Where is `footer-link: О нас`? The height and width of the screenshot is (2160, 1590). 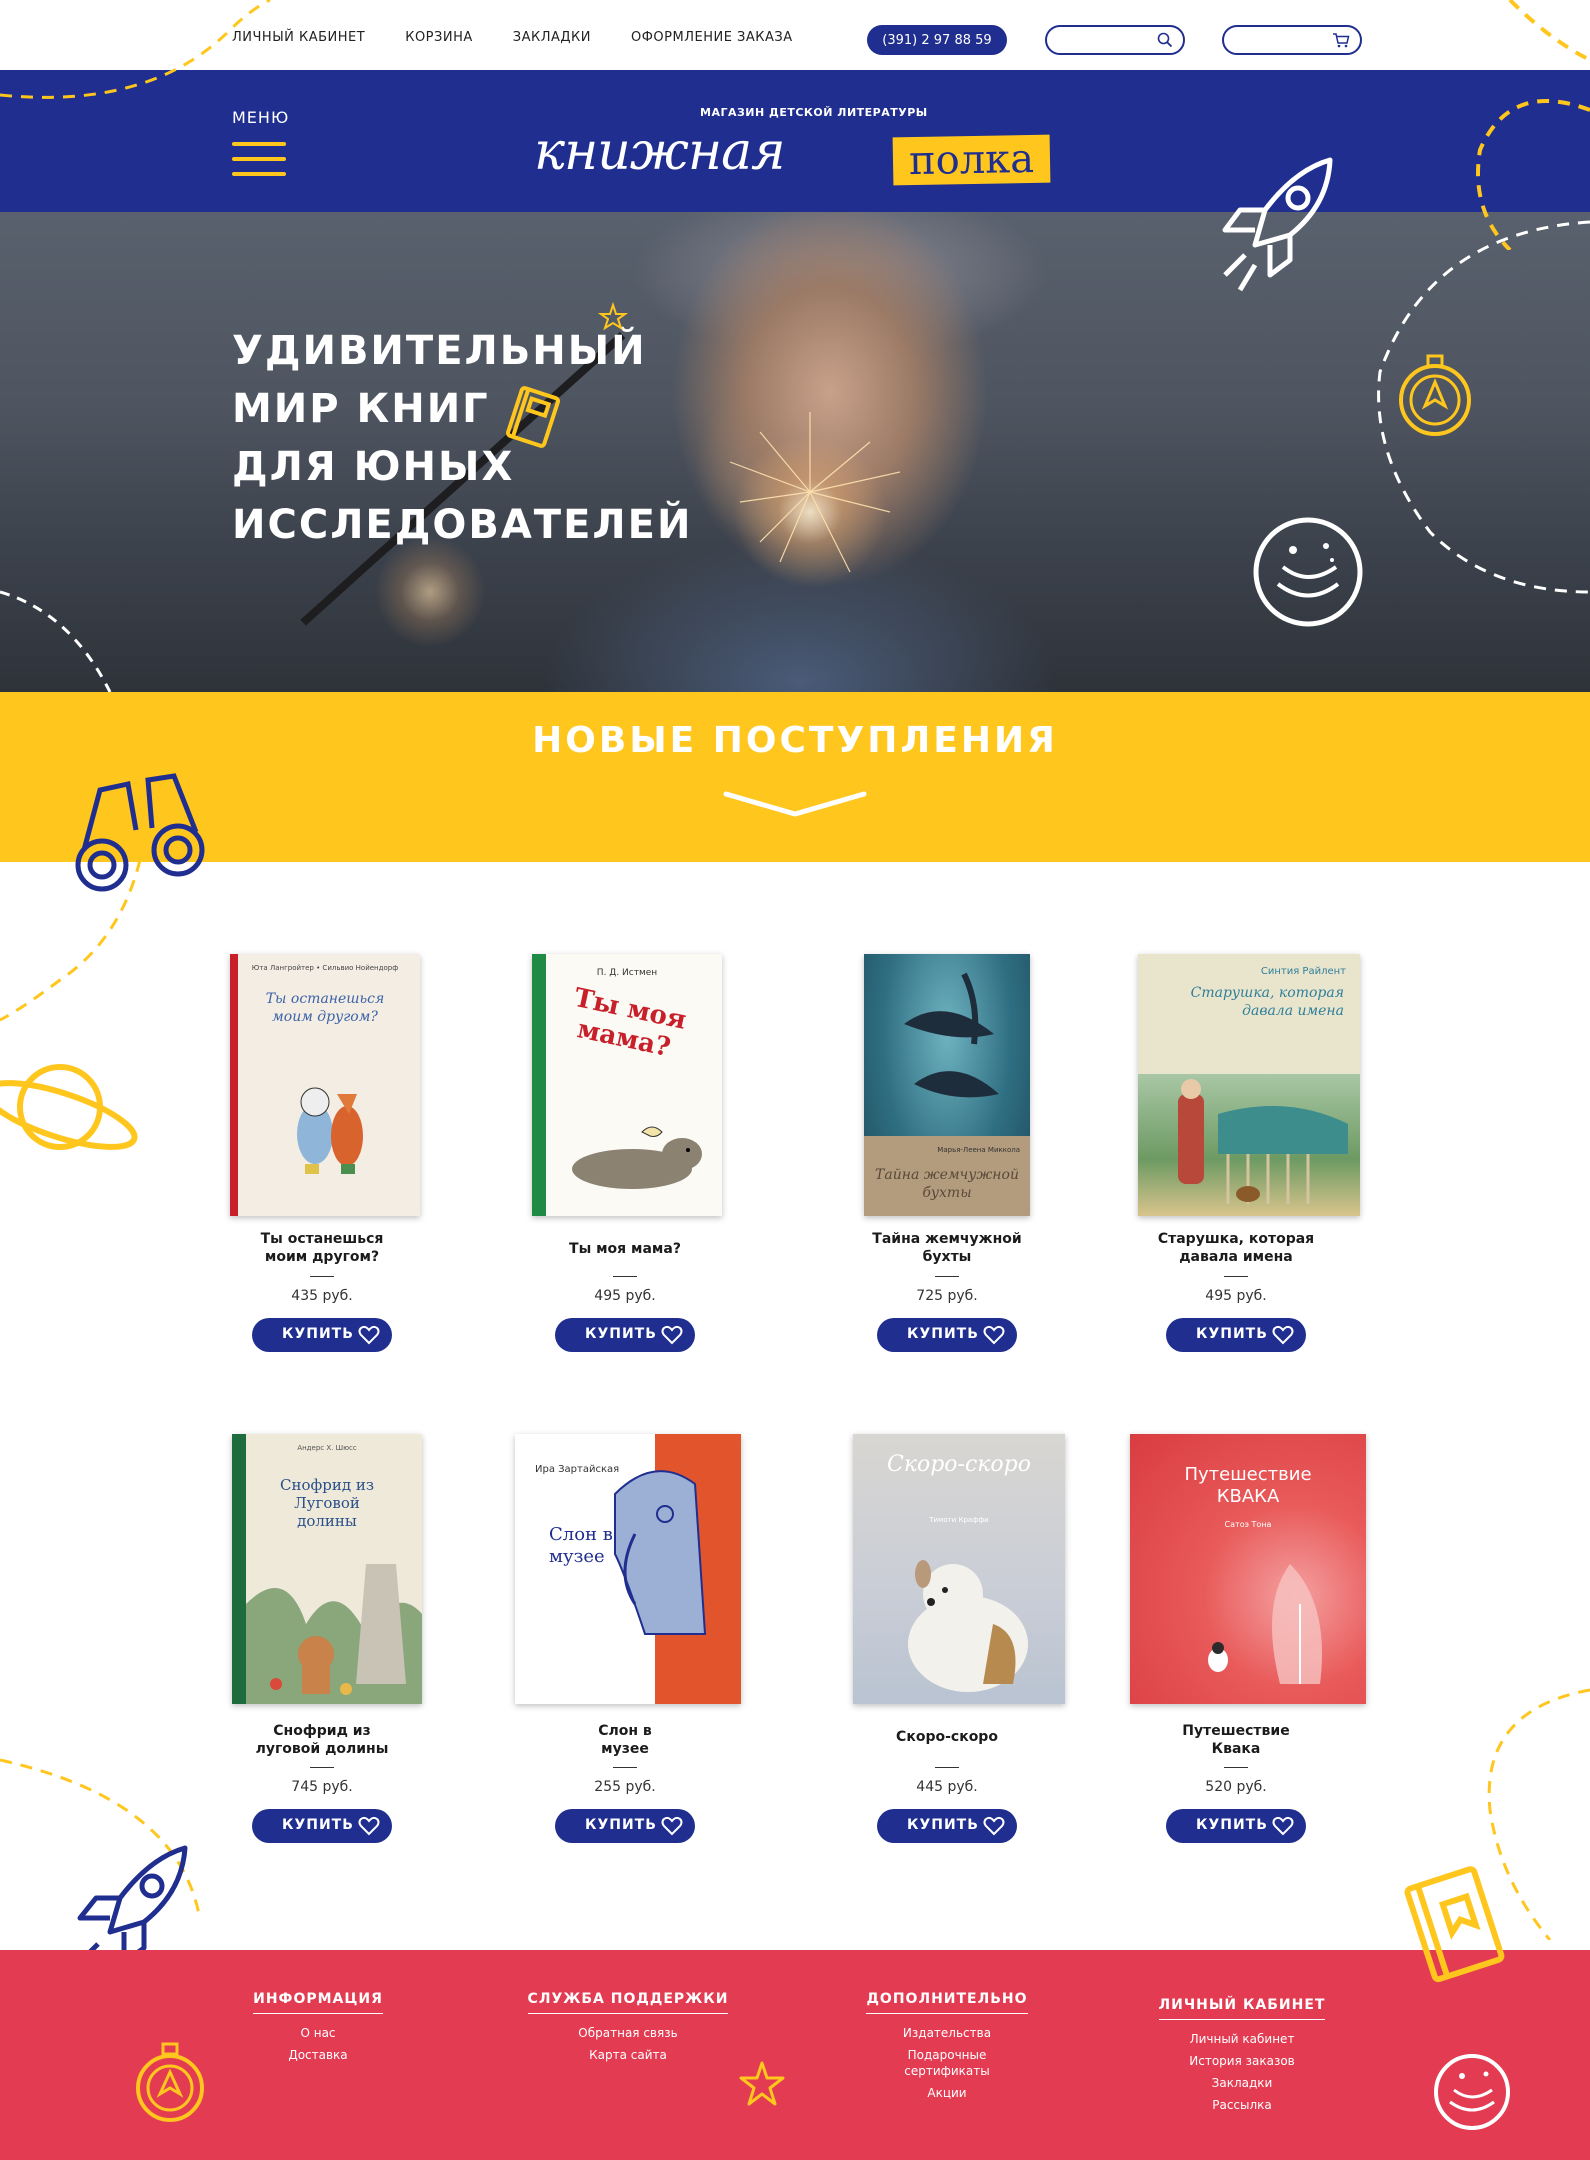 footer-link: О нас is located at coordinates (318, 2033).